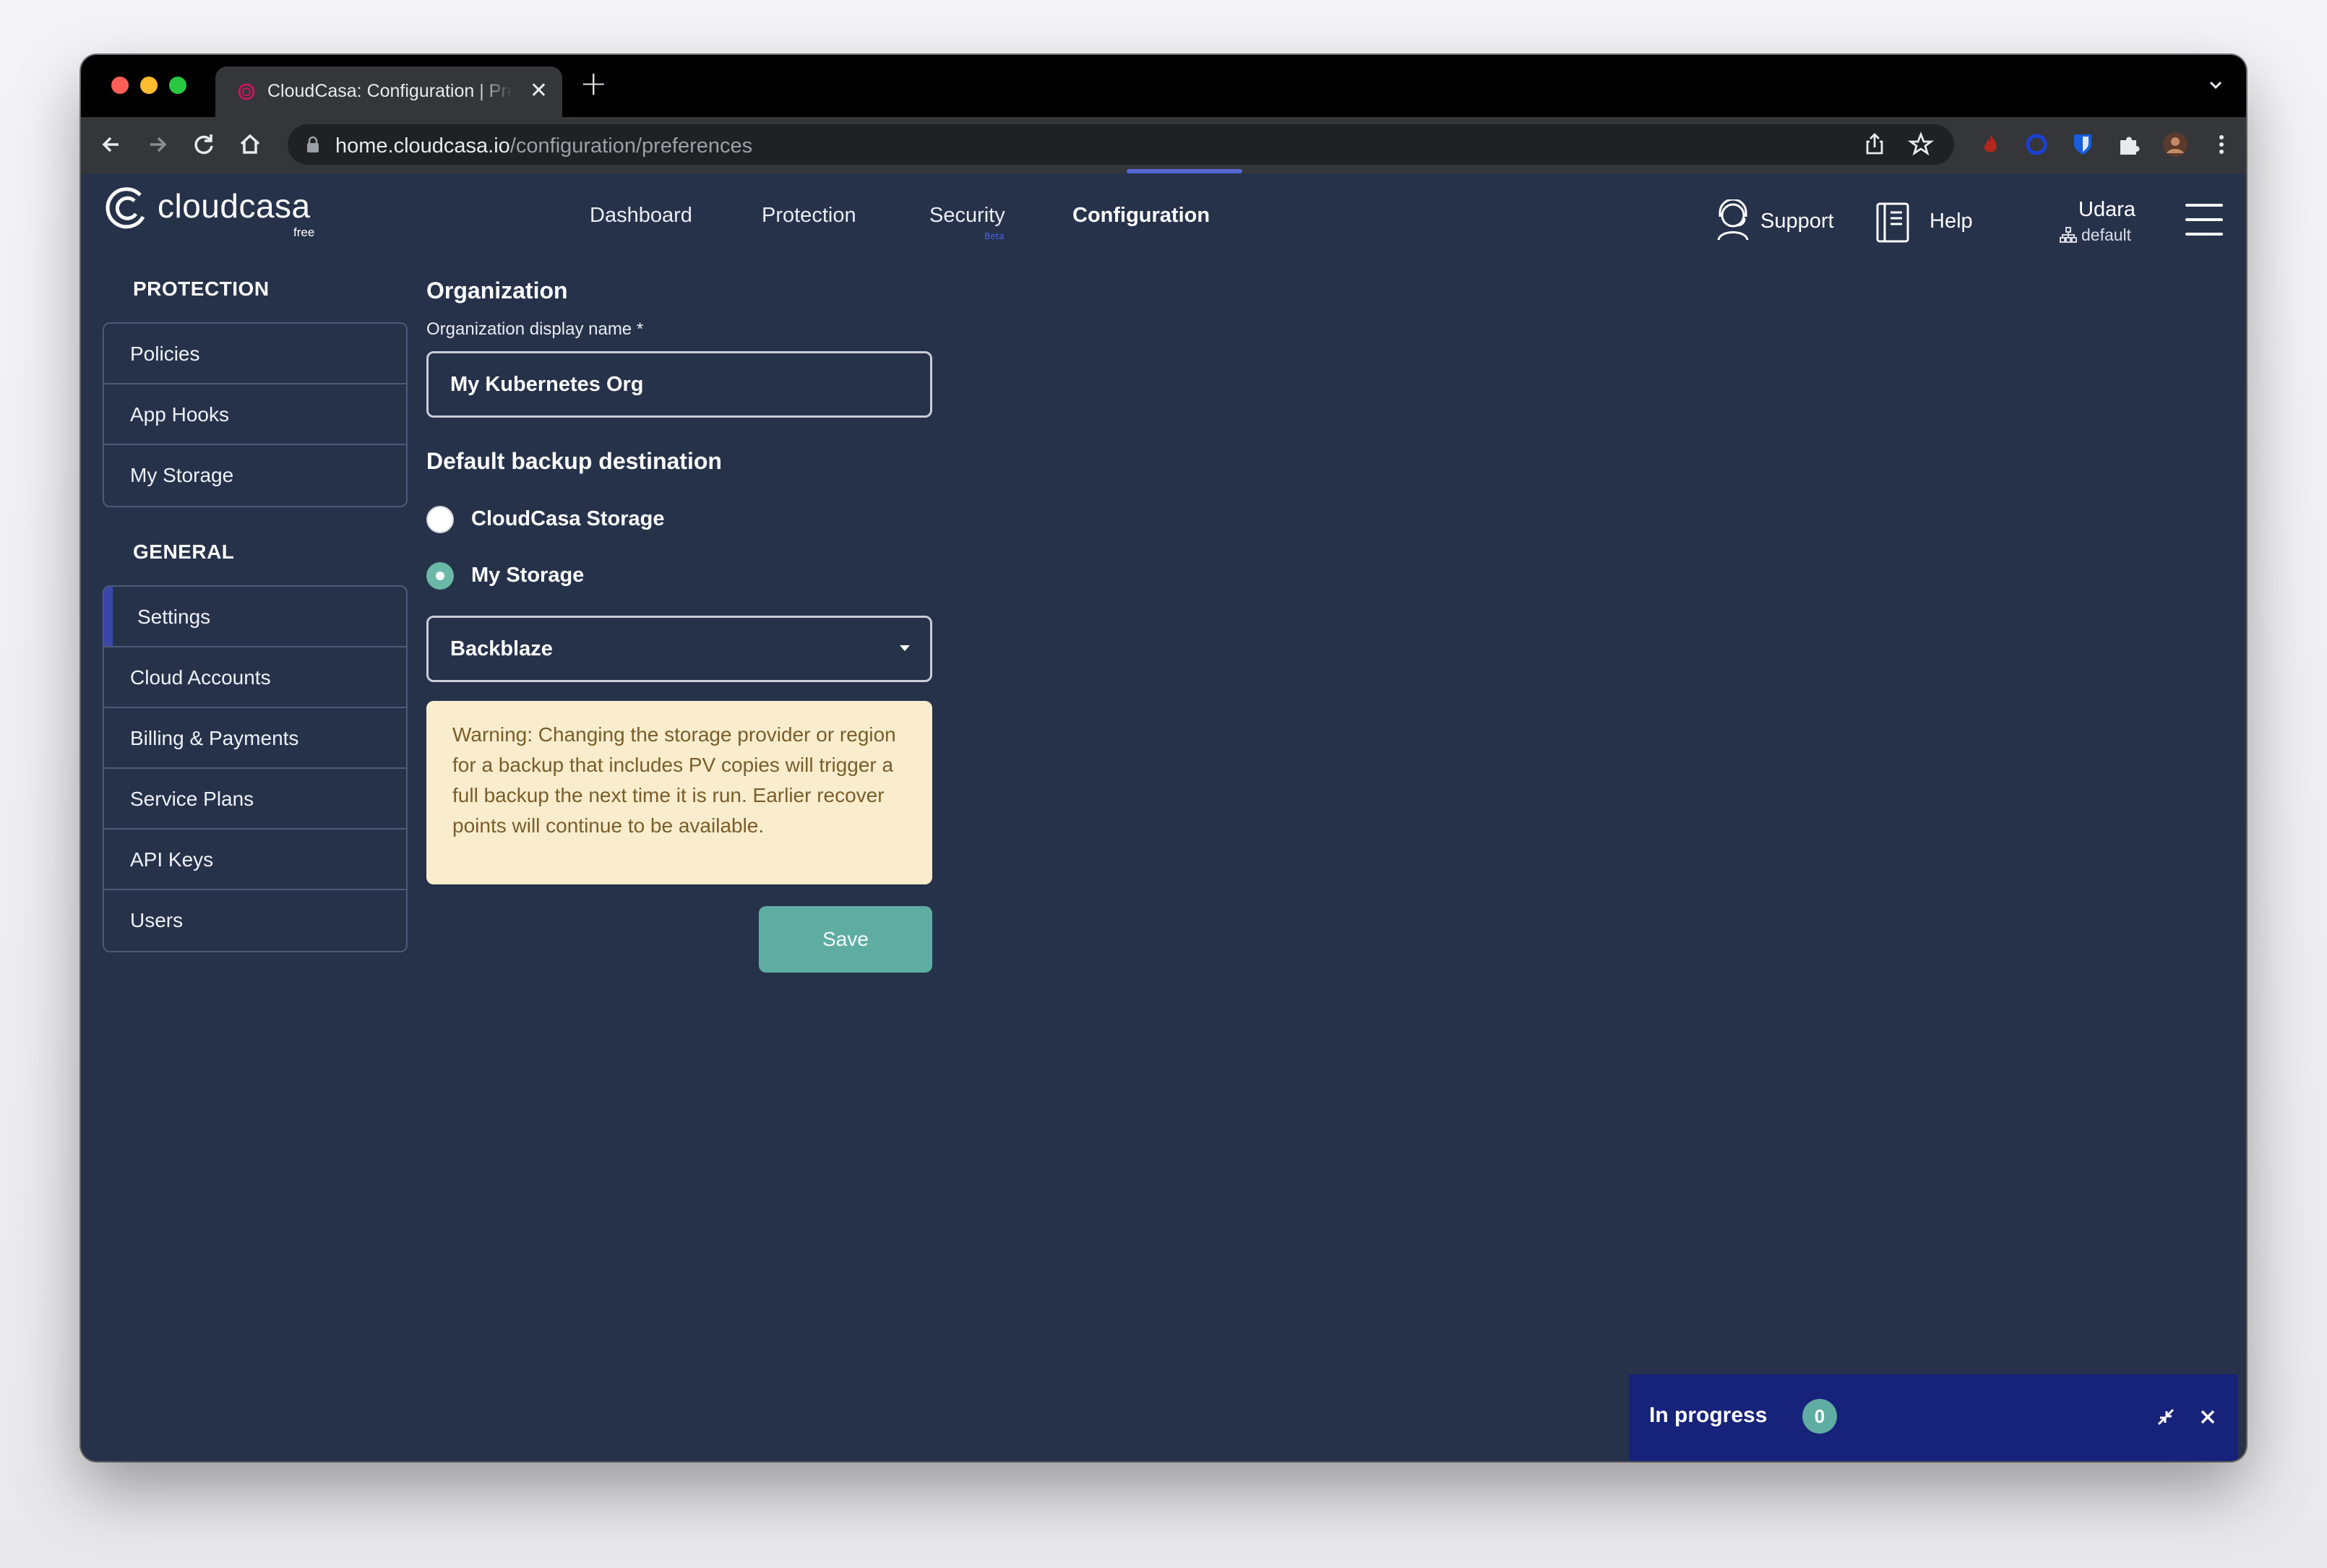 This screenshot has height=1568, width=2327. I want to click on tab-close-icon: ✕, so click(539, 90).